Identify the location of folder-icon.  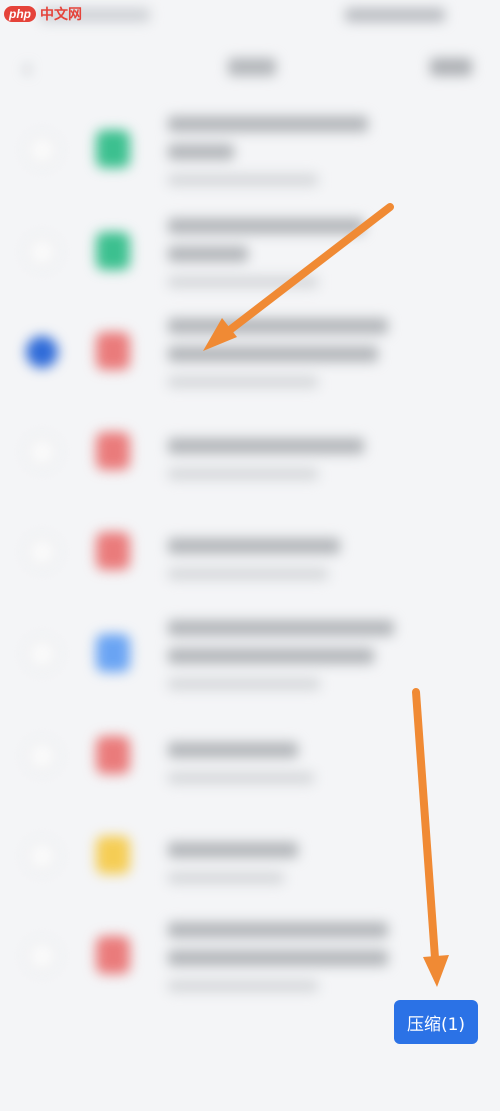
(113, 855).